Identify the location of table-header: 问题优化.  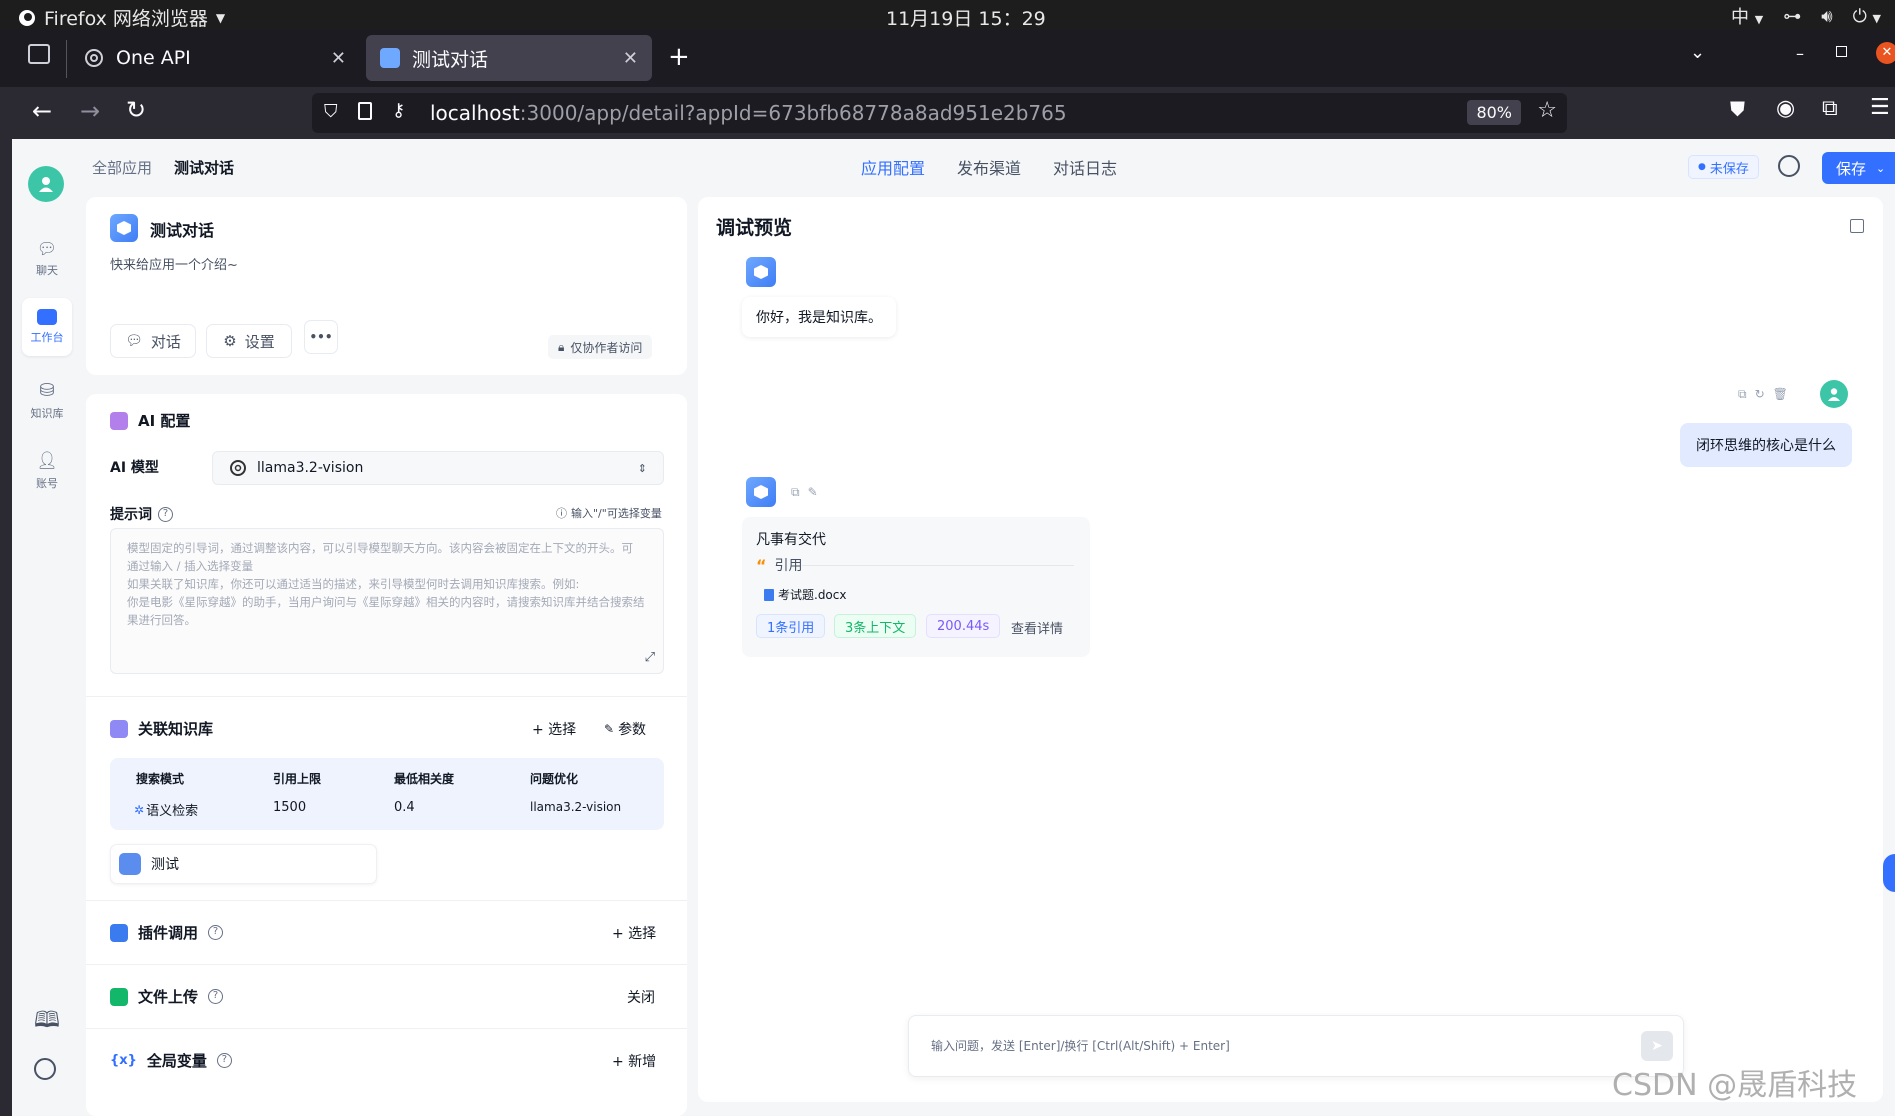
(554, 779).